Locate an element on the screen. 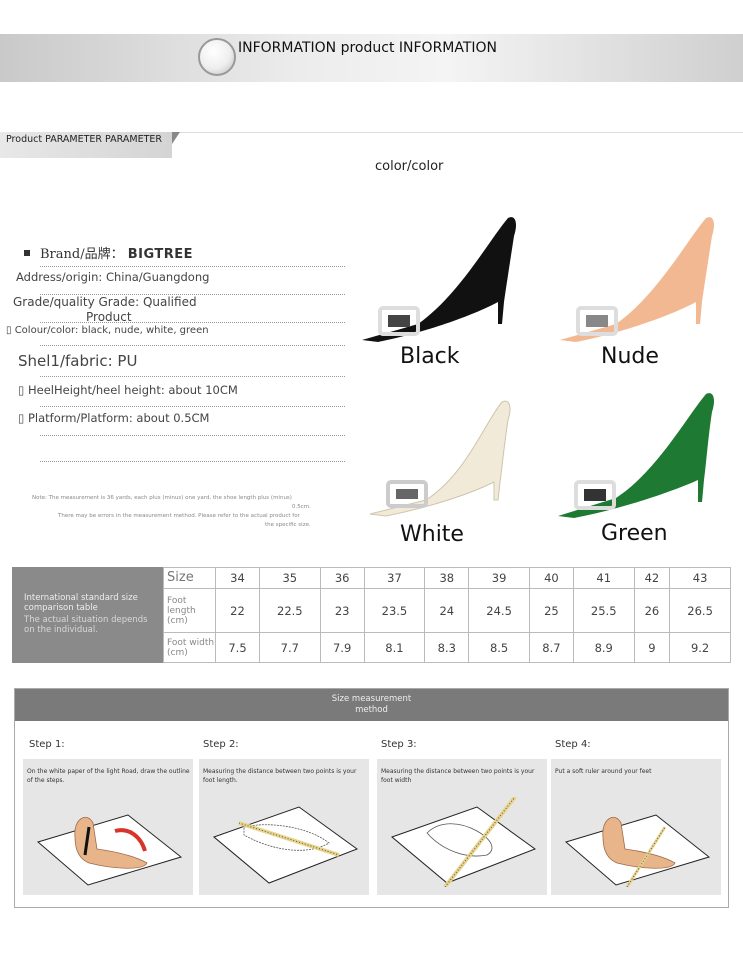 The width and height of the screenshot is (743, 974). length-cell: 25.5 is located at coordinates (603, 611).